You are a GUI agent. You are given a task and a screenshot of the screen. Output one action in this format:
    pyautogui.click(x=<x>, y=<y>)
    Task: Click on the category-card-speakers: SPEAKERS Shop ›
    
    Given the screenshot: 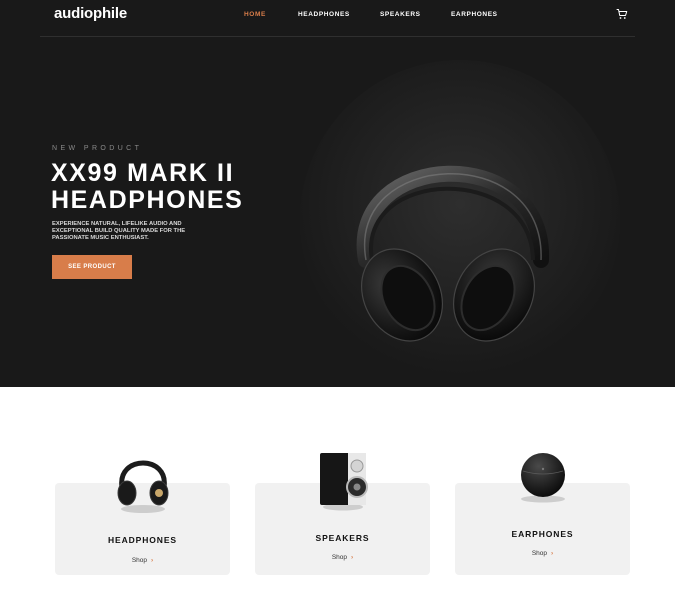 What is the action you would take?
    pyautogui.click(x=342, y=514)
    